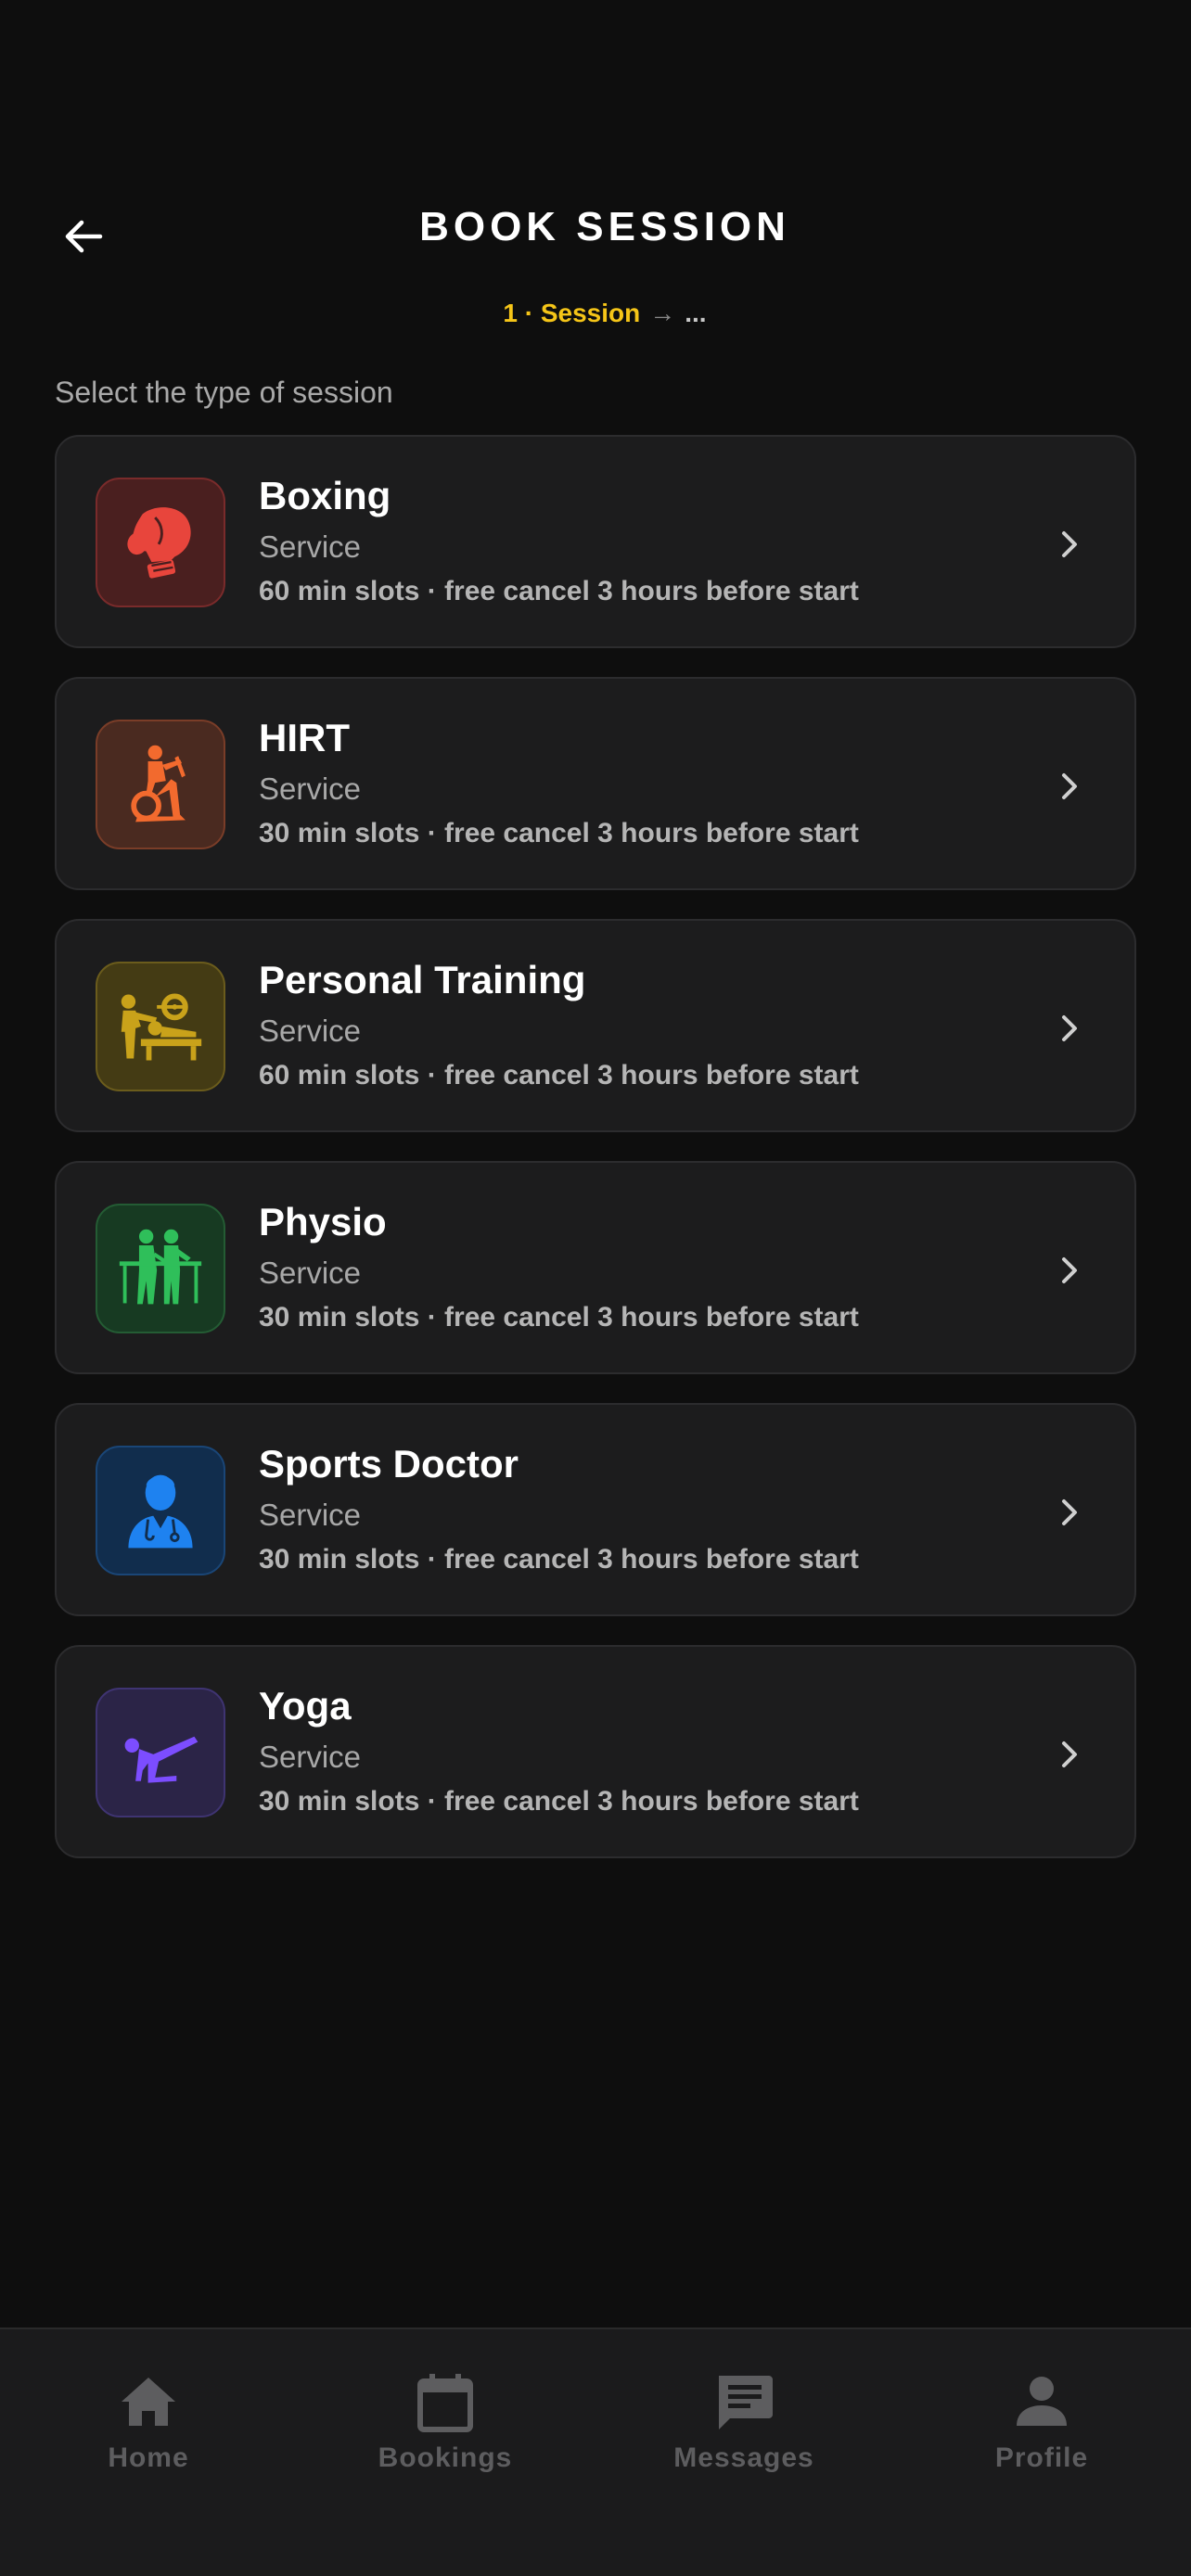 The width and height of the screenshot is (1191, 2576). Describe the element at coordinates (445, 2403) in the screenshot. I see `calendar-icon` at that location.